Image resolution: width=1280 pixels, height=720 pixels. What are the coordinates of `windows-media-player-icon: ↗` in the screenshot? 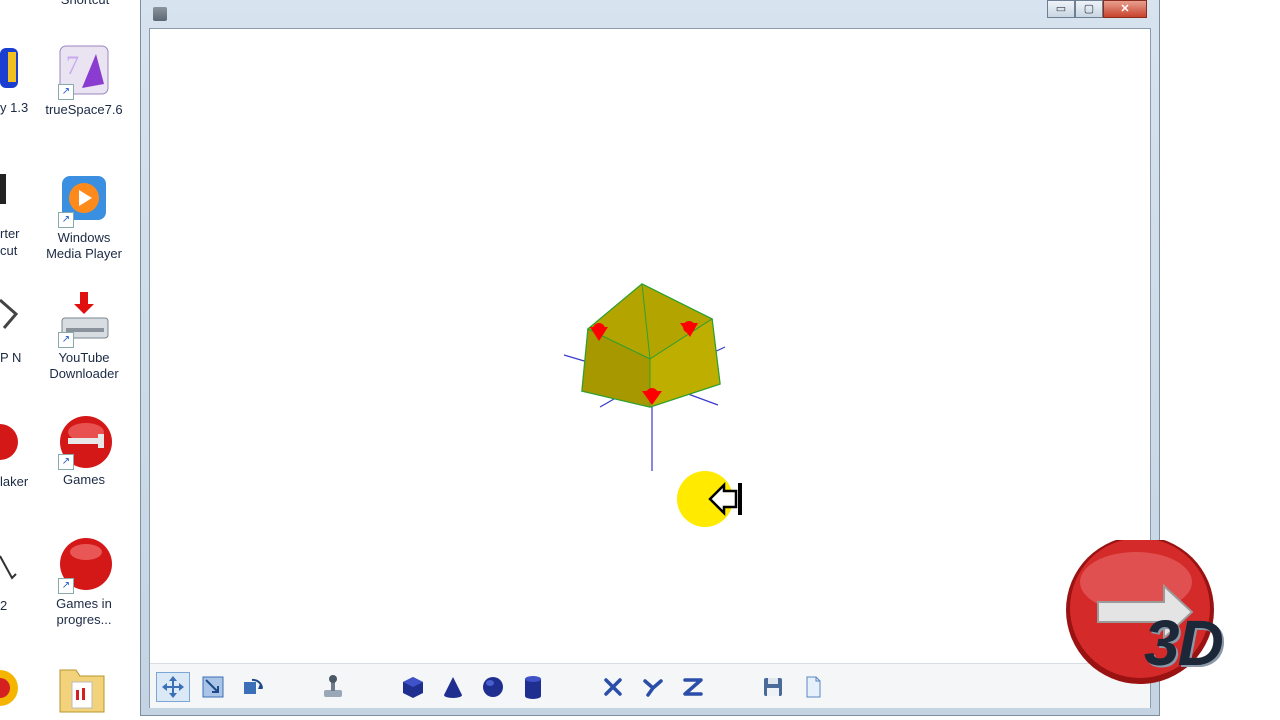 It's located at (84, 200).